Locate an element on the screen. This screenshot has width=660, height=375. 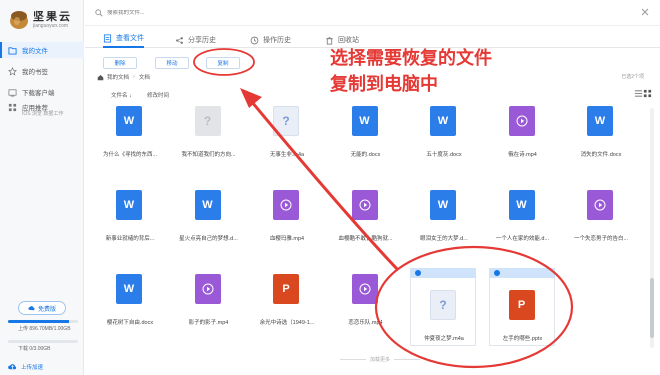
search-box is located at coordinates (150, 13).